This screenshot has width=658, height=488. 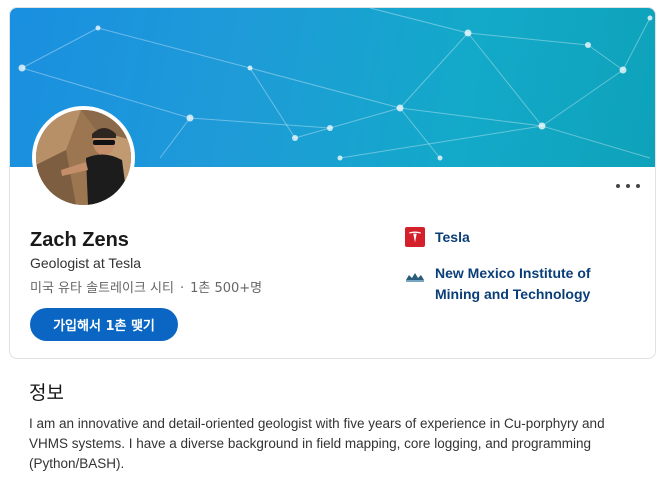 I want to click on tesla-logo-icon, so click(x=415, y=237).